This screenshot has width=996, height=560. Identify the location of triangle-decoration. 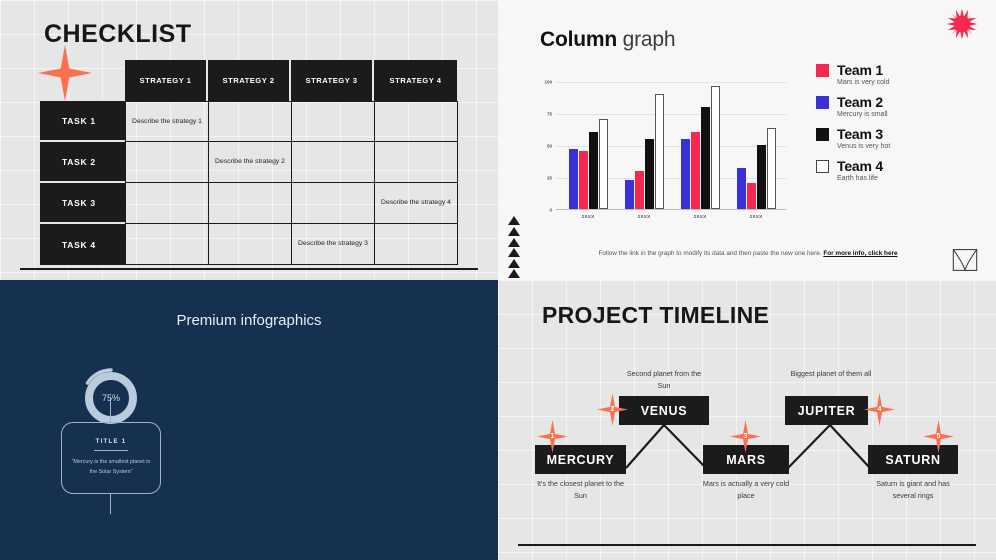
(514, 247).